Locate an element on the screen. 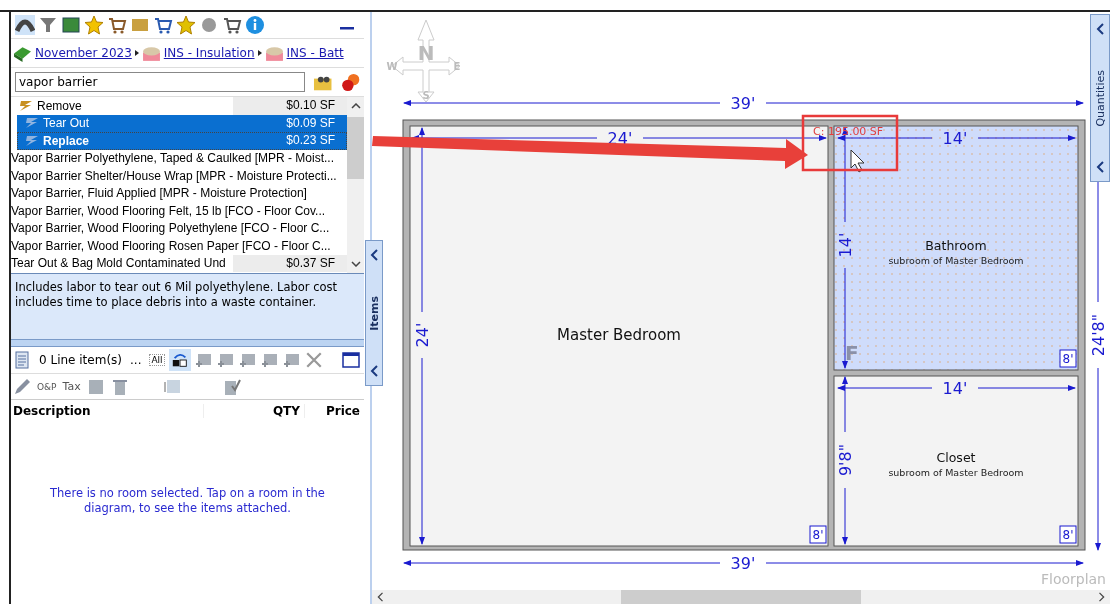  close-icon is located at coordinates (313, 360).